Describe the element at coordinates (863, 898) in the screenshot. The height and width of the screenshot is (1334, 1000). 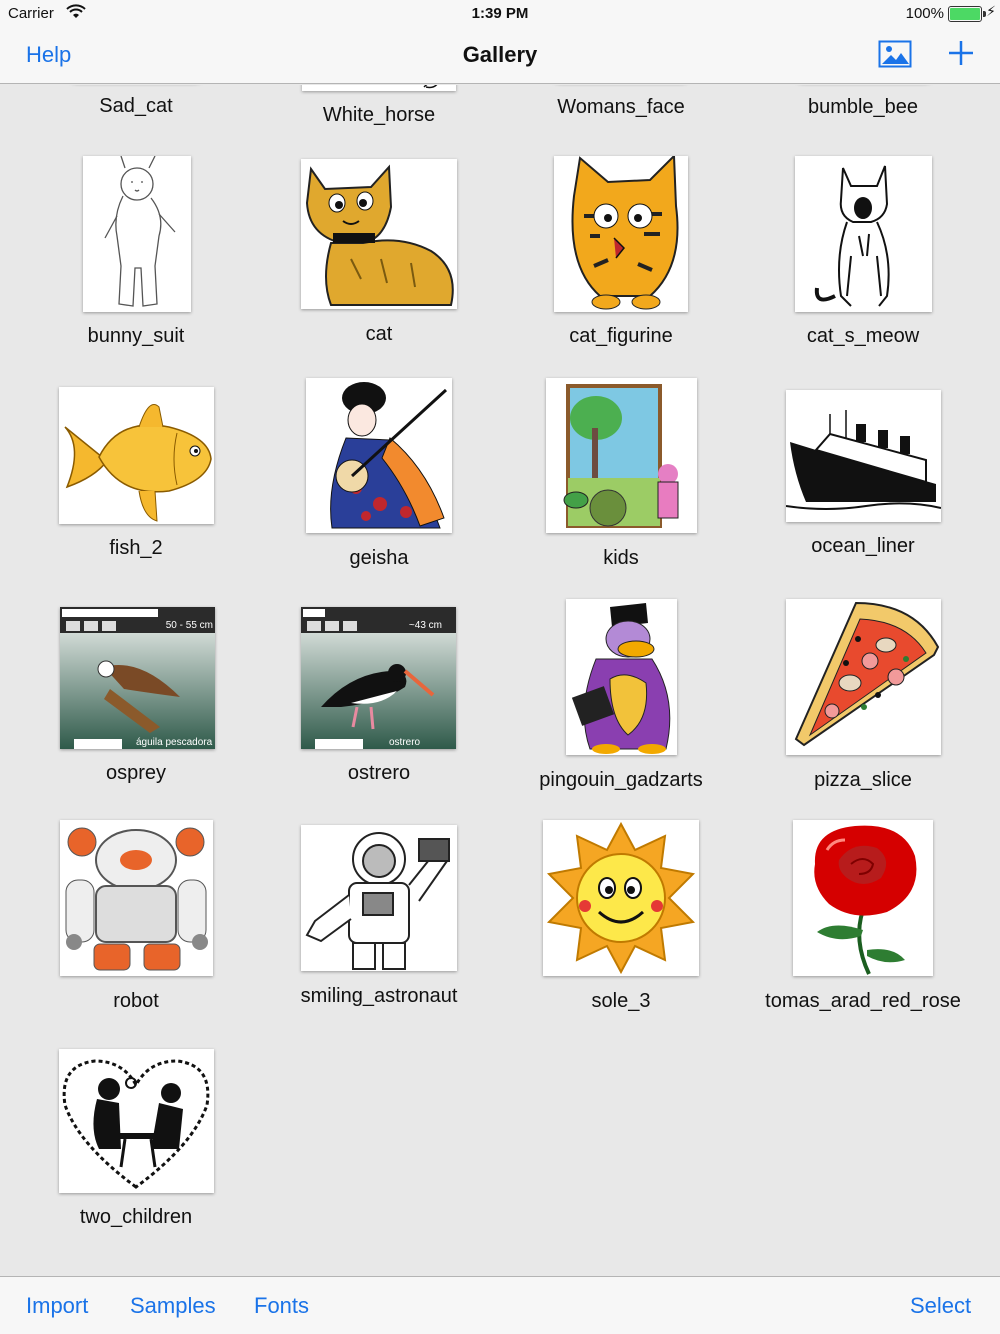
I see `thumbnail-tomas-arad-red-rose` at that location.